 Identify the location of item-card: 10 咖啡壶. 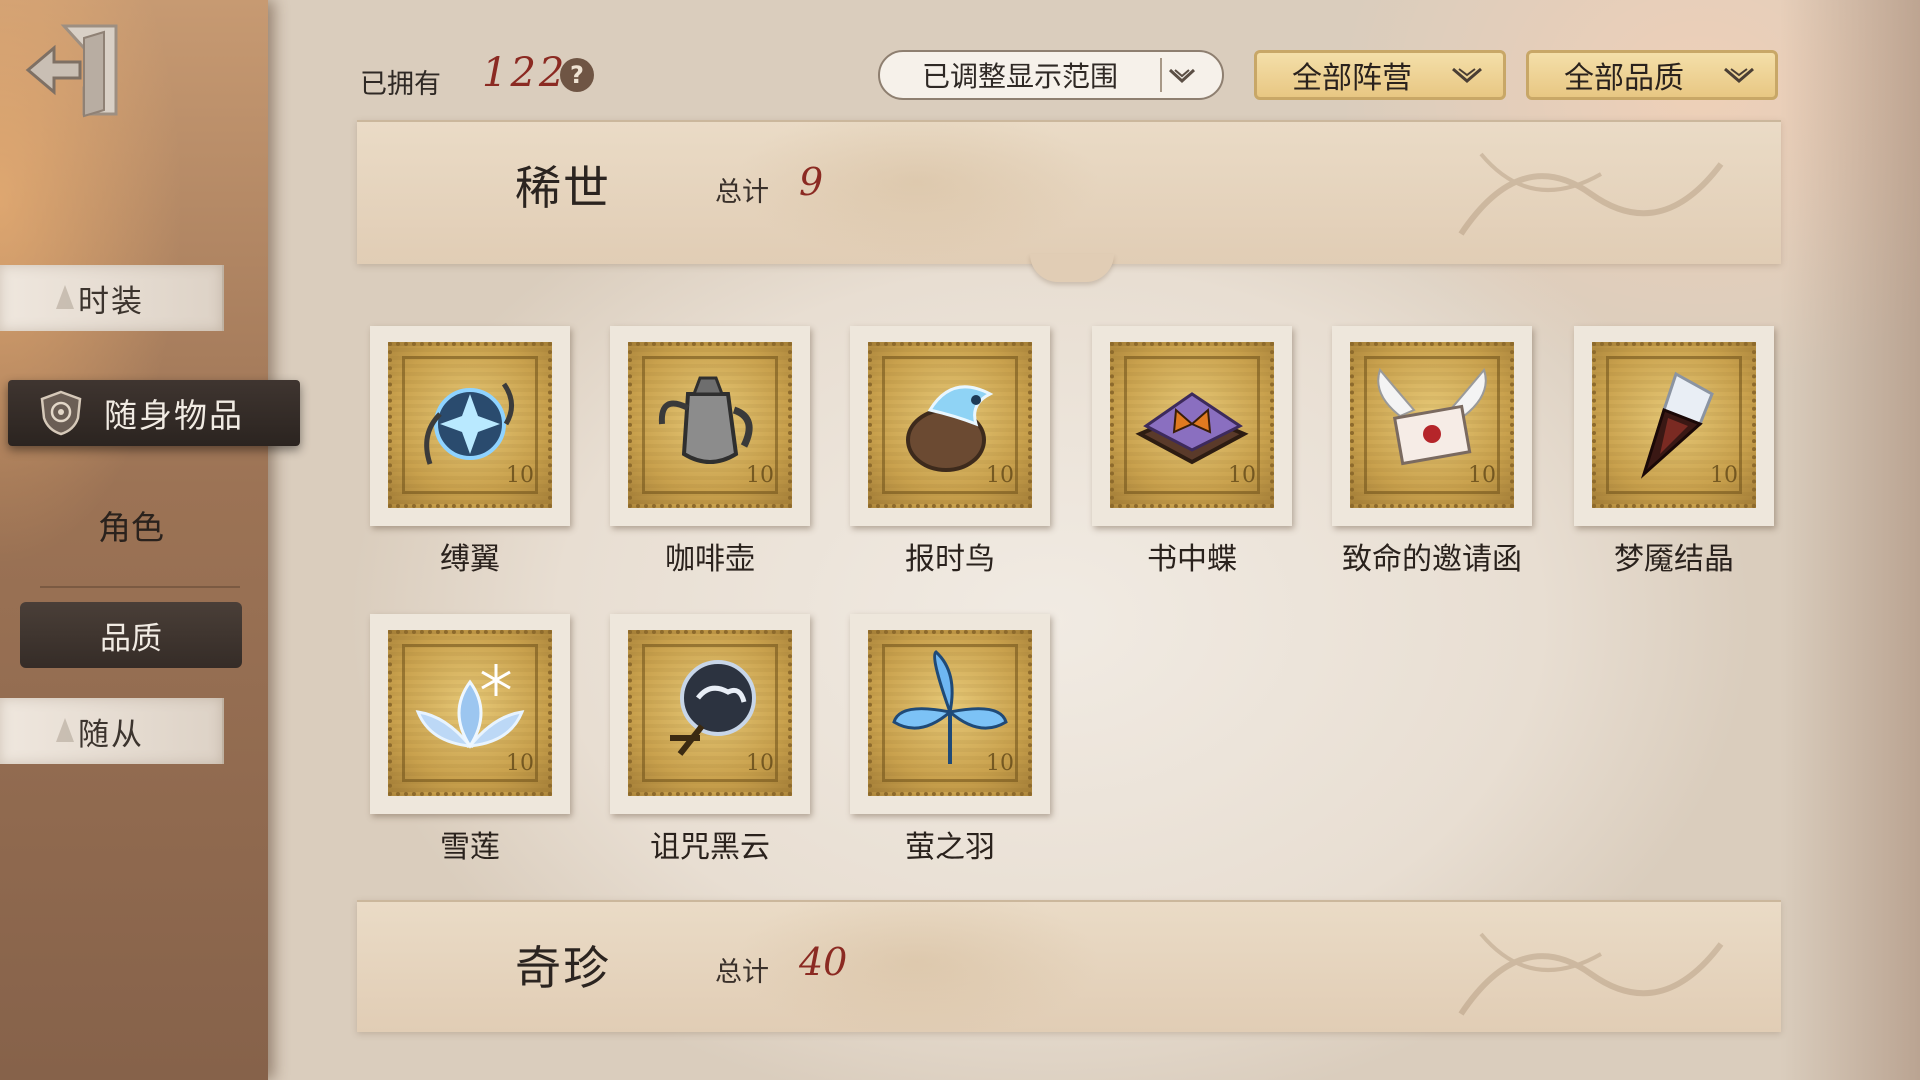
(710, 451).